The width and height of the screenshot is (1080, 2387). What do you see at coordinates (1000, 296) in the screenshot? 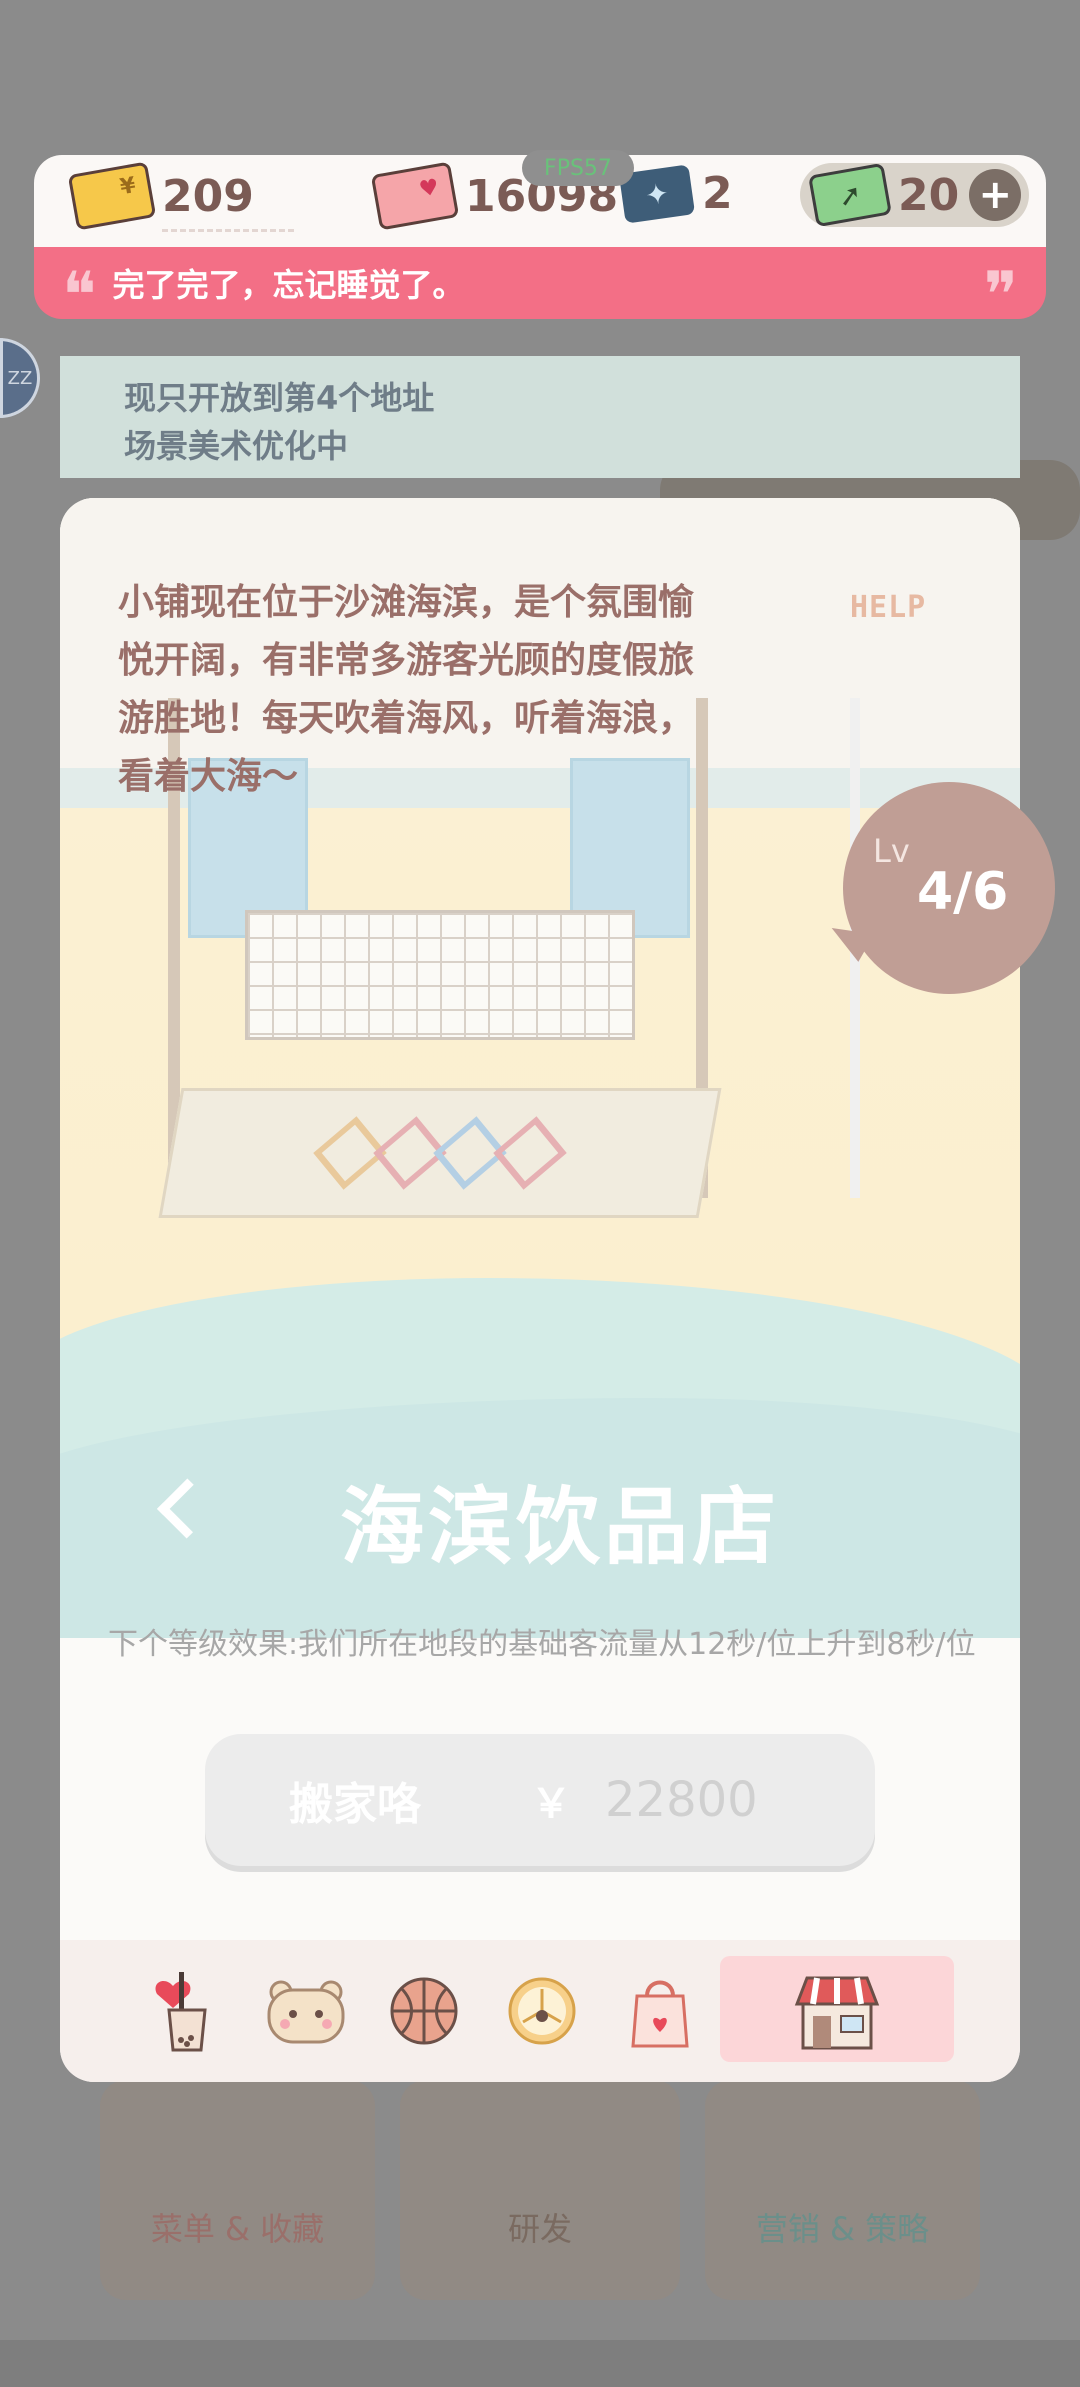
I see `close-quote-icon: ❞` at bounding box center [1000, 296].